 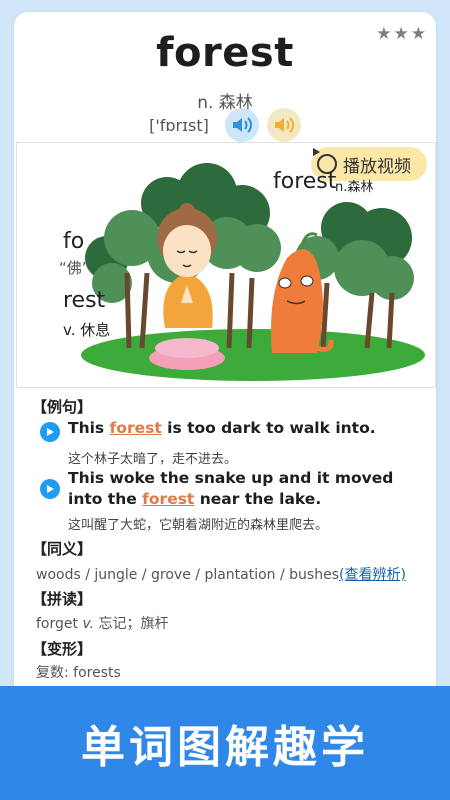 What do you see at coordinates (78, 673) in the screenshot?
I see `forms-text: 复数: forests` at bounding box center [78, 673].